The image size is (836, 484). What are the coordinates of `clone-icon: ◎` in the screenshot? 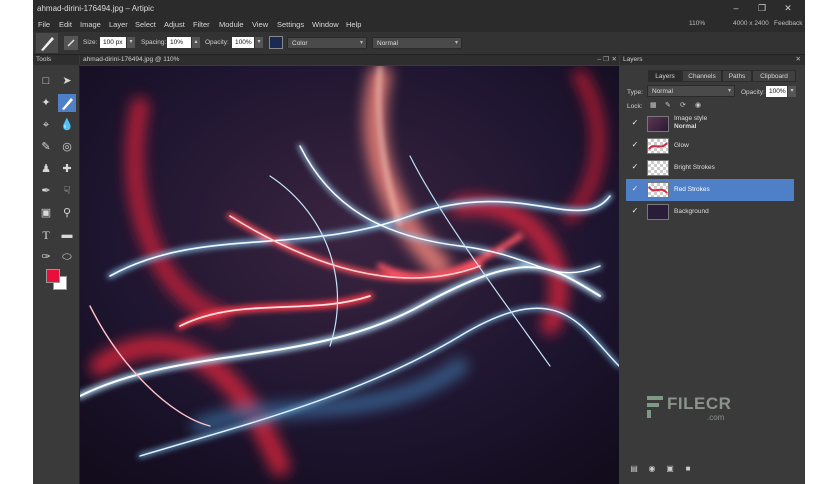 It's located at (67, 147).